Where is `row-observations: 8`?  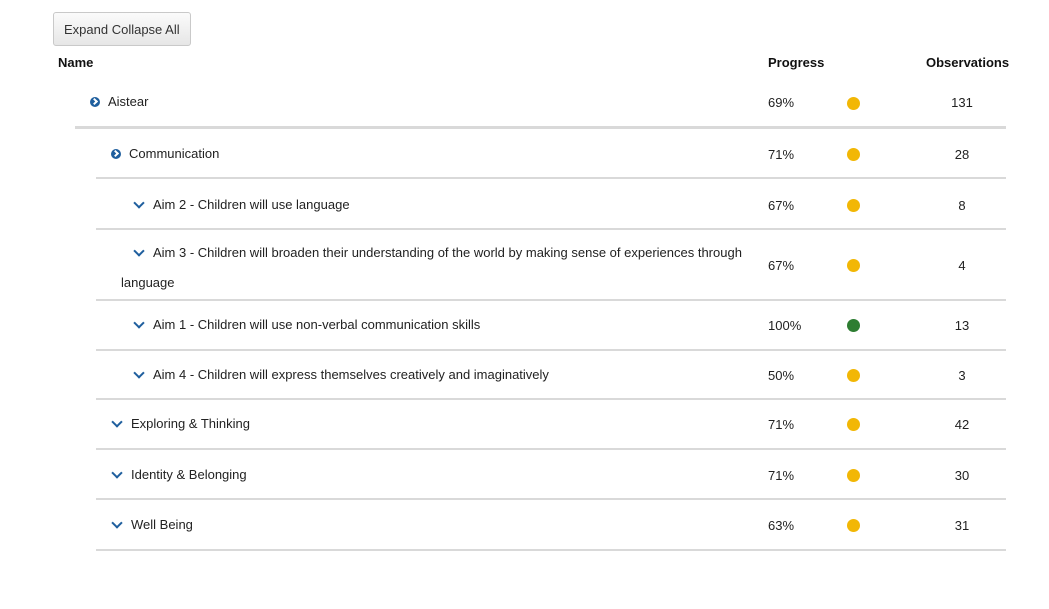
row-observations: 8 is located at coordinates (962, 205).